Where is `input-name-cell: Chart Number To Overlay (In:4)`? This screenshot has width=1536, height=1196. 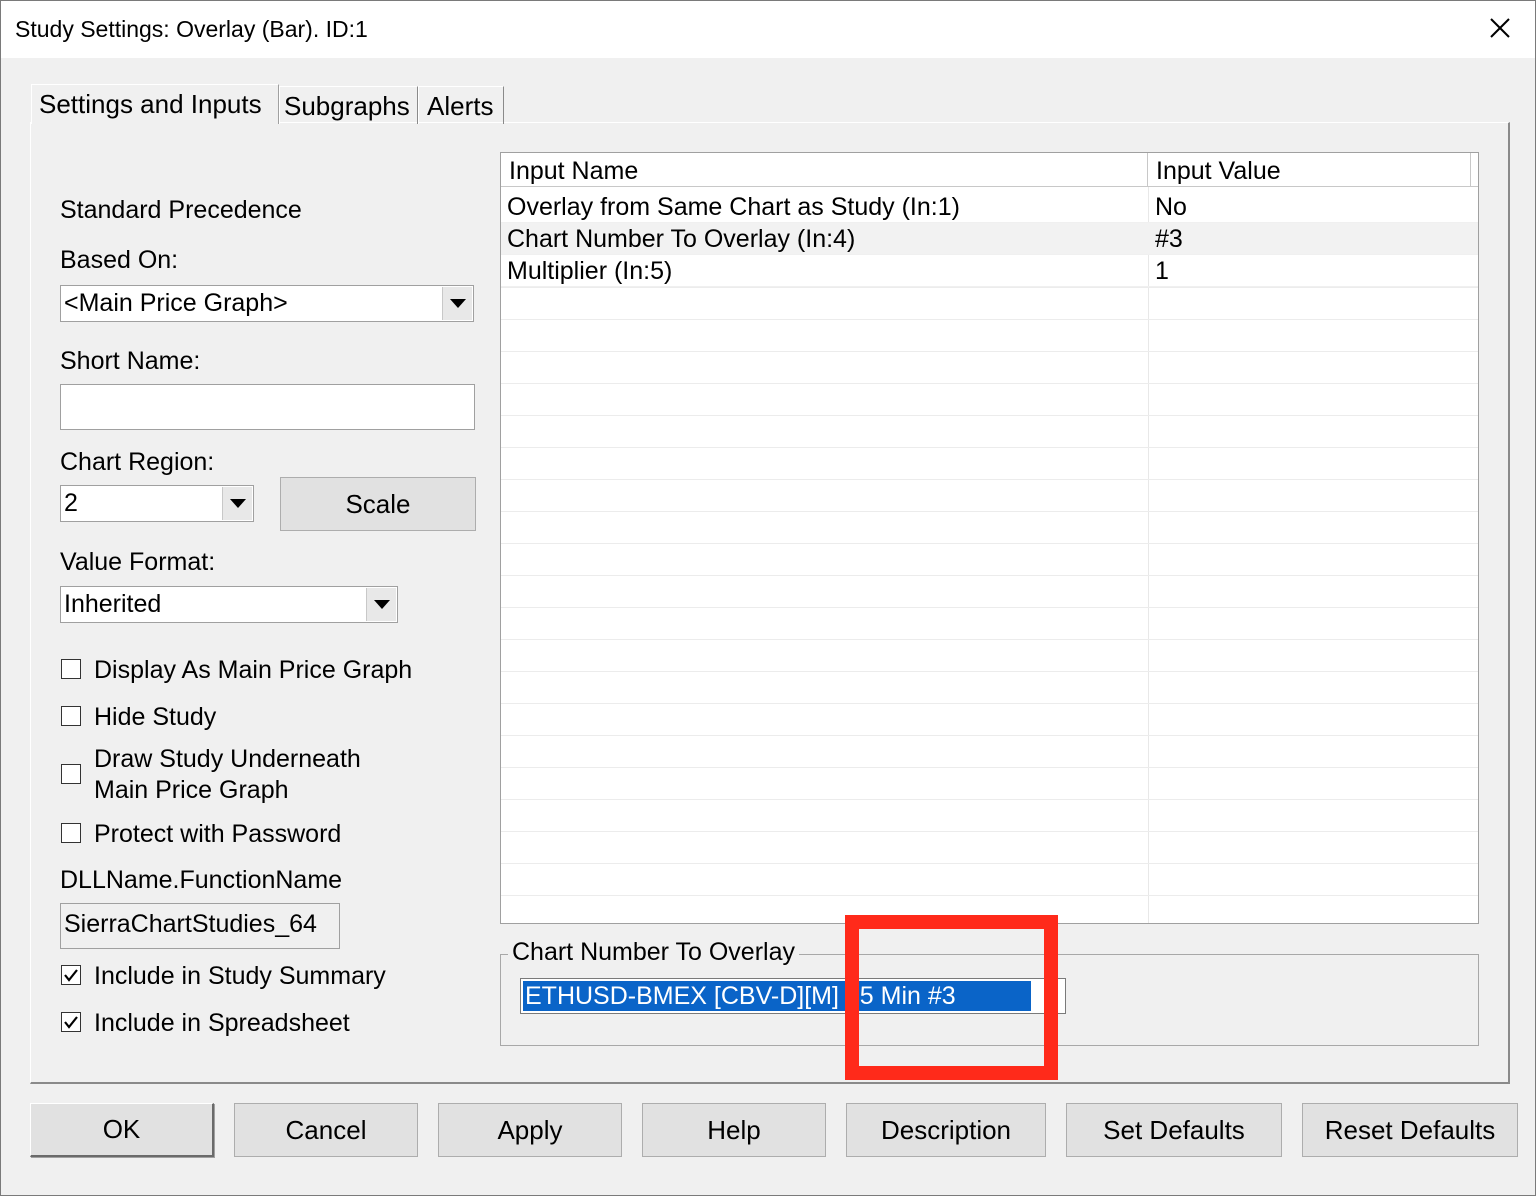
input-name-cell: Chart Number To Overlay (In:4) is located at coordinates (681, 239).